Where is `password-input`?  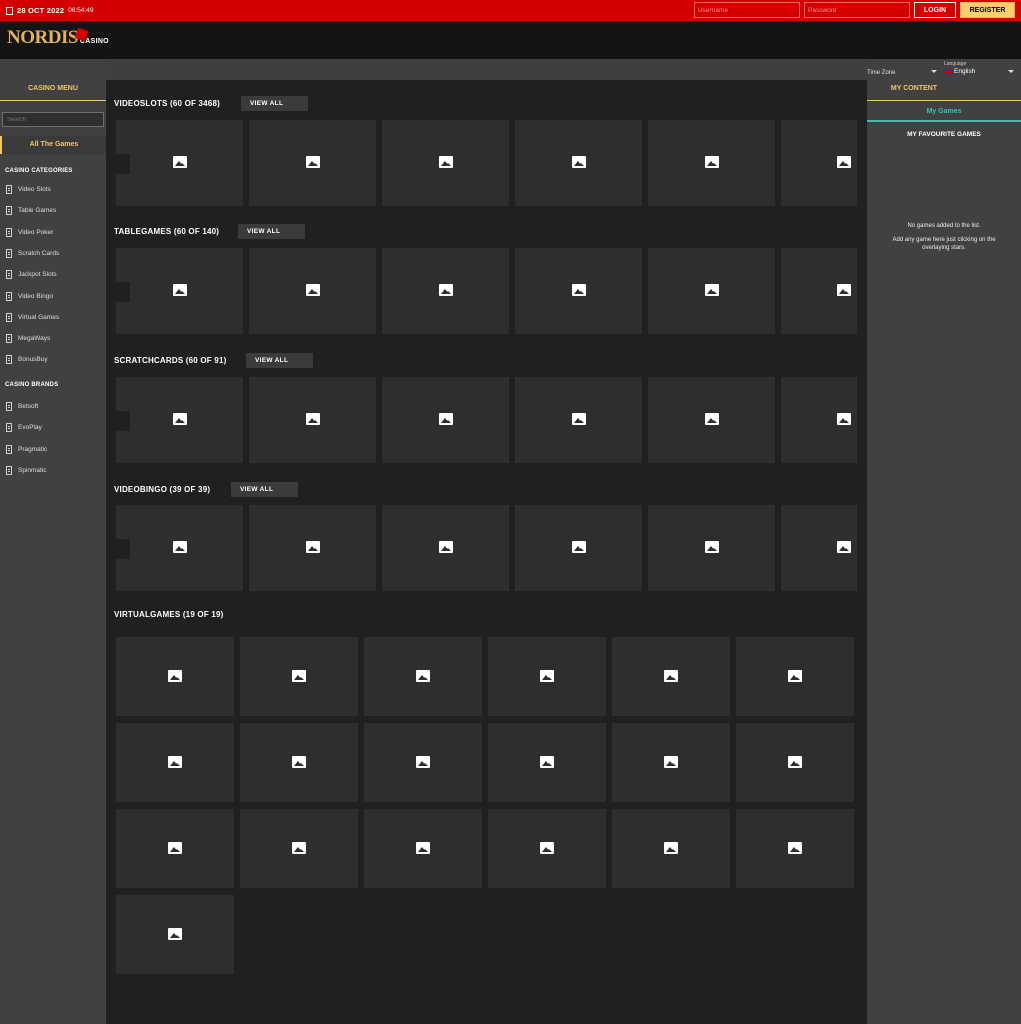
password-input is located at coordinates (857, 10).